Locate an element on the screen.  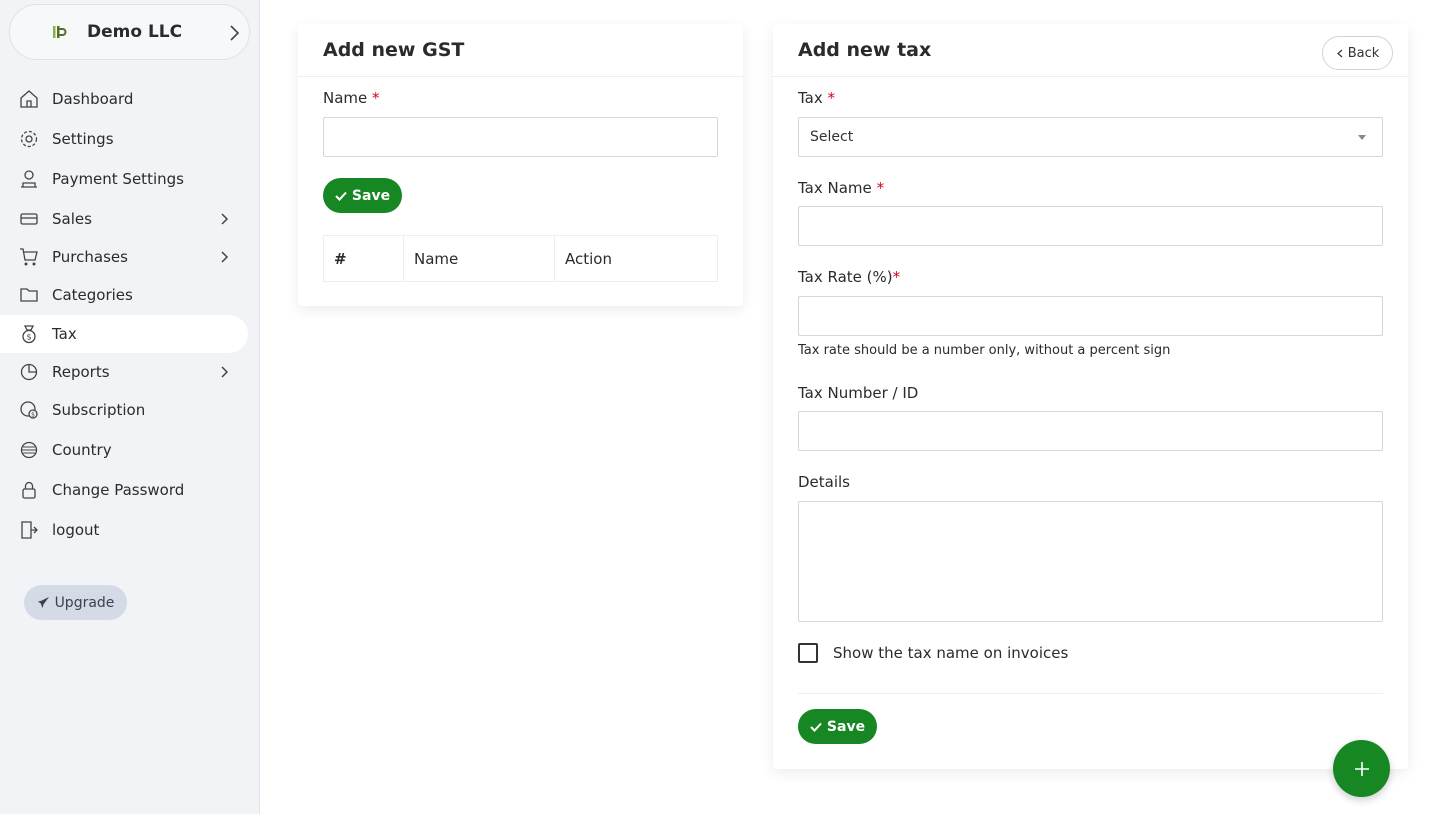
gst-name-input is located at coordinates (520, 137).